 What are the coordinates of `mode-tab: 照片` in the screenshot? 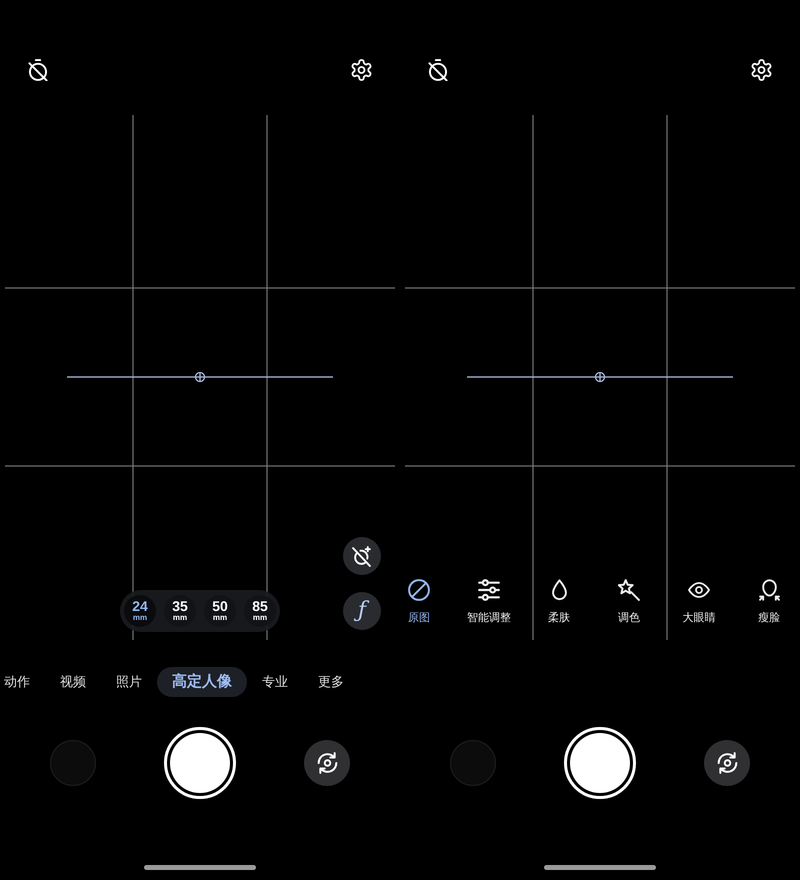 It's located at (129, 682).